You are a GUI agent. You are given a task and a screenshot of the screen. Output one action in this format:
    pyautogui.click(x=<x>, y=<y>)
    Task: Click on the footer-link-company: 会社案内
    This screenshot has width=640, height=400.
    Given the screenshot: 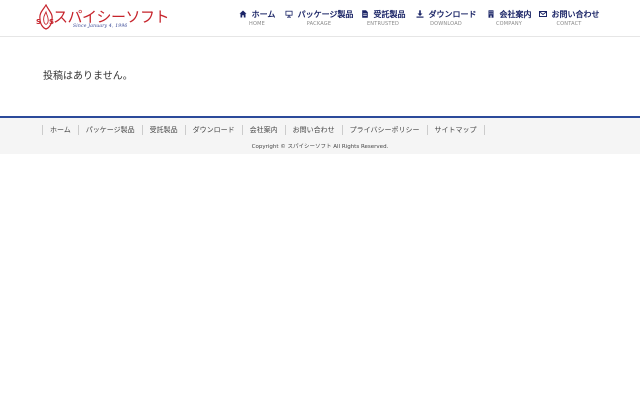 What is the action you would take?
    pyautogui.click(x=263, y=130)
    